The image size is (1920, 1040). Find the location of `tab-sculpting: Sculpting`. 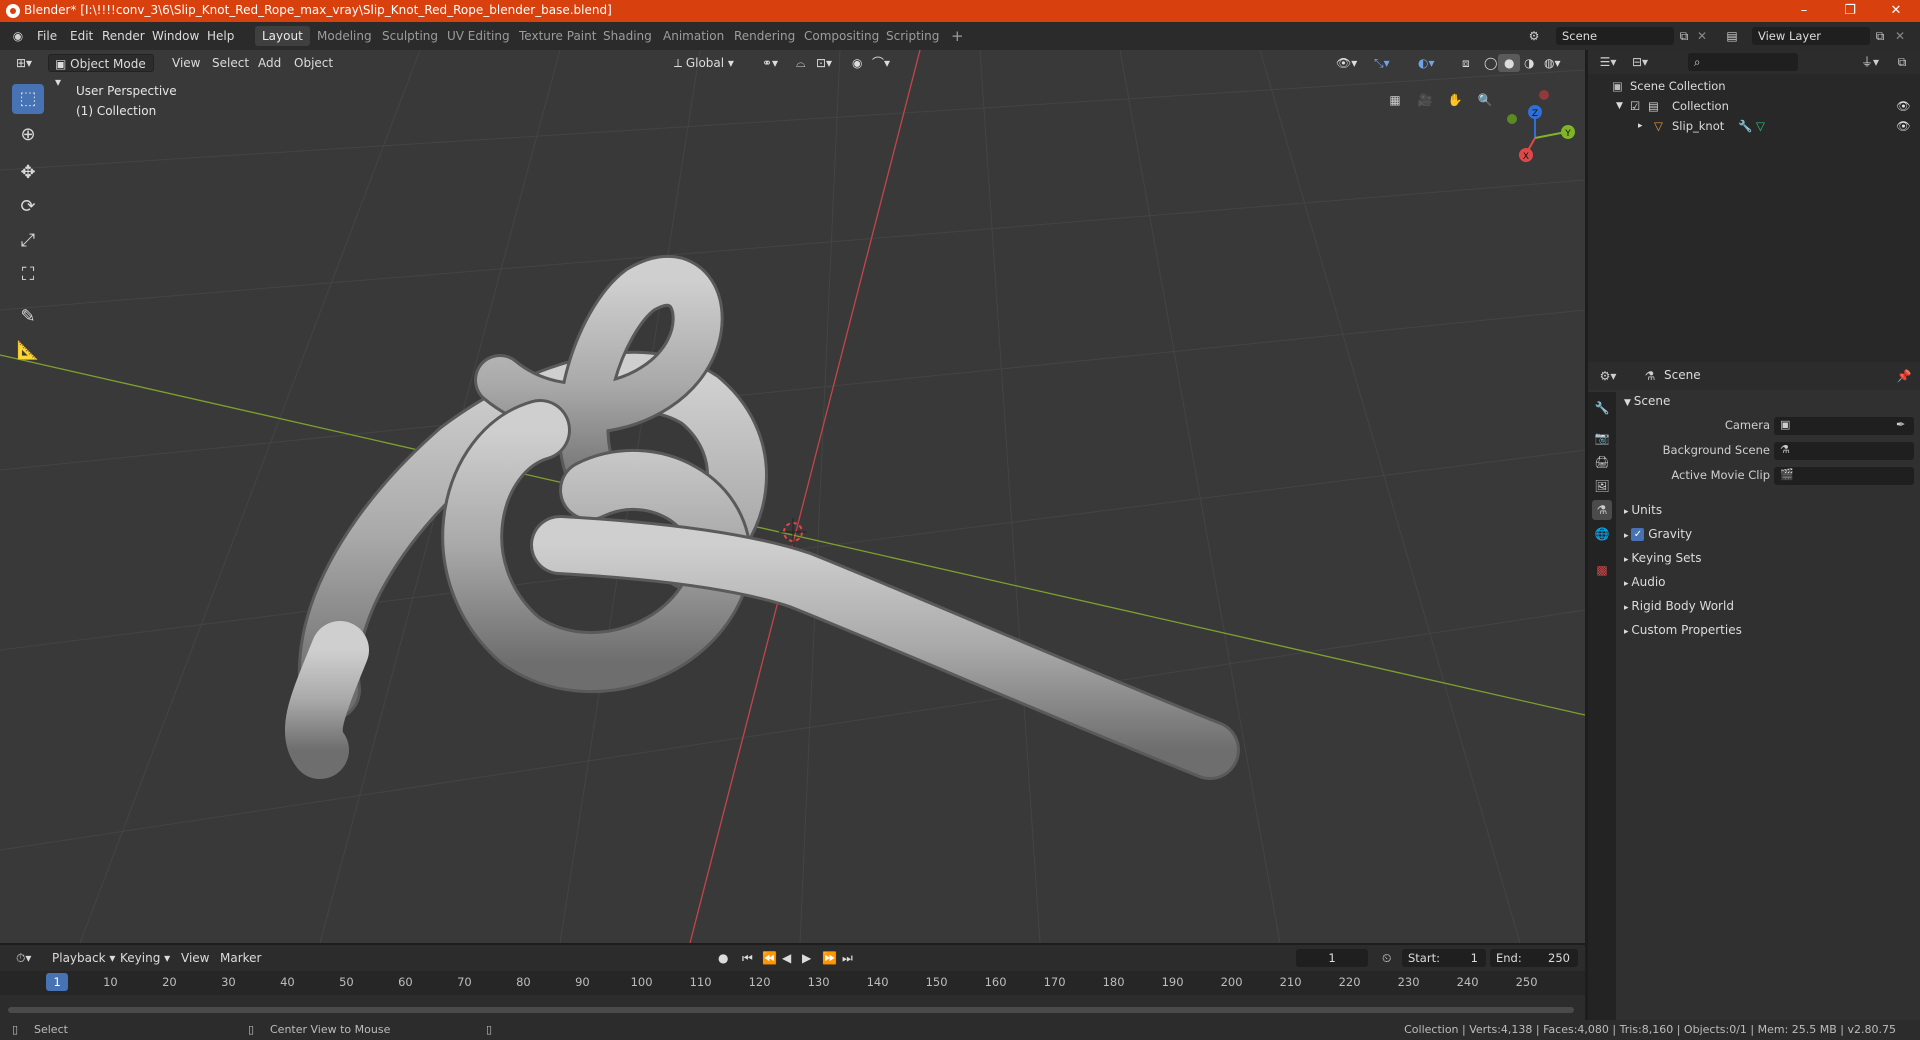

tab-sculpting: Sculpting is located at coordinates (410, 36).